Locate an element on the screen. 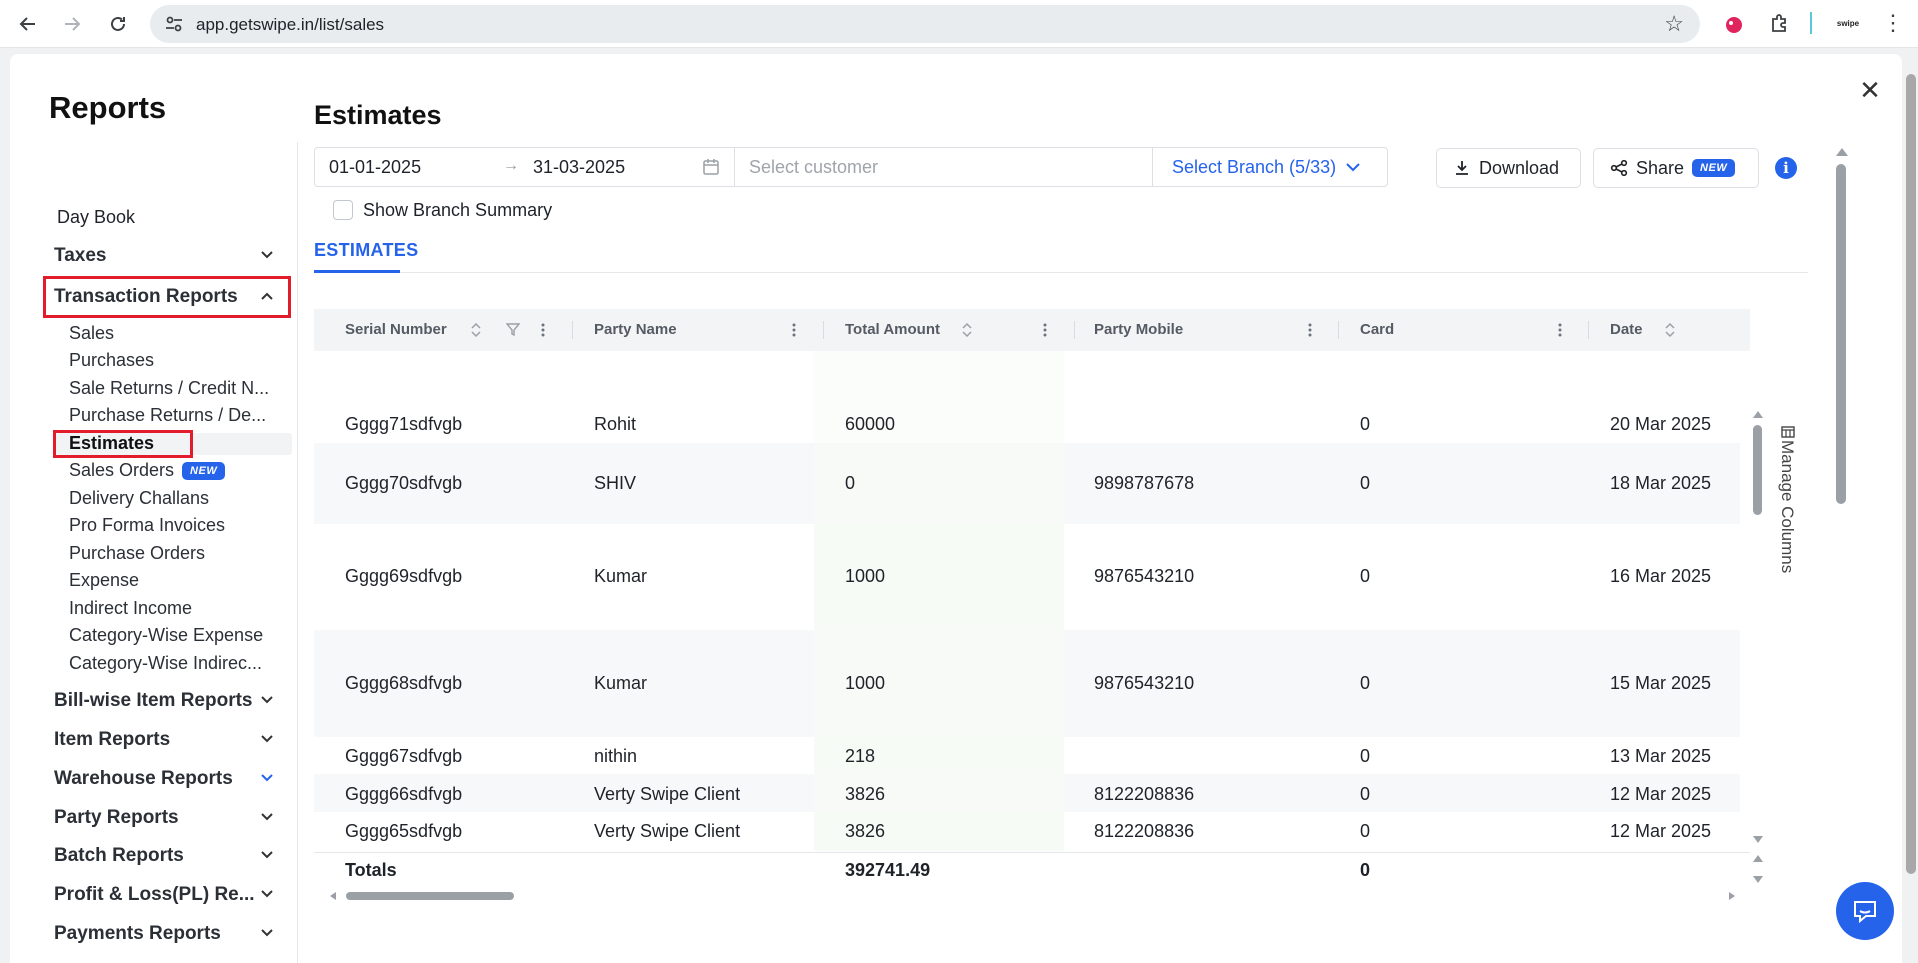 The height and width of the screenshot is (963, 1918). cell-party: Rohit is located at coordinates (615, 424).